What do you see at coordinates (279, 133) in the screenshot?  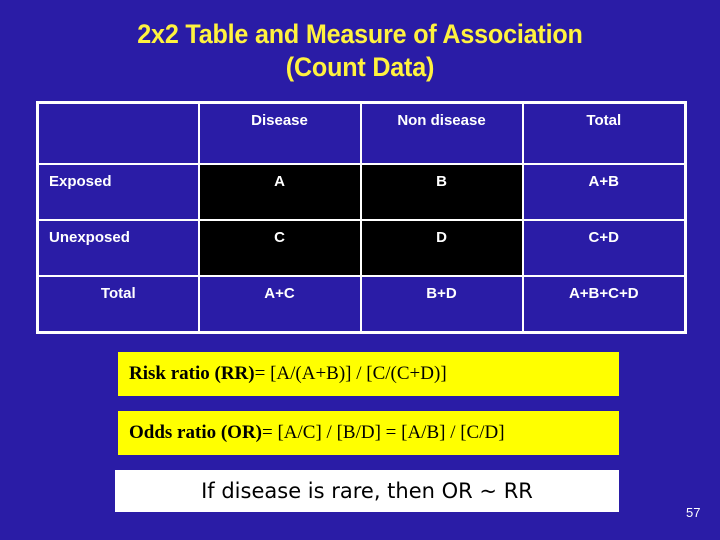 I see `table-header-cell-disease: Disease` at bounding box center [279, 133].